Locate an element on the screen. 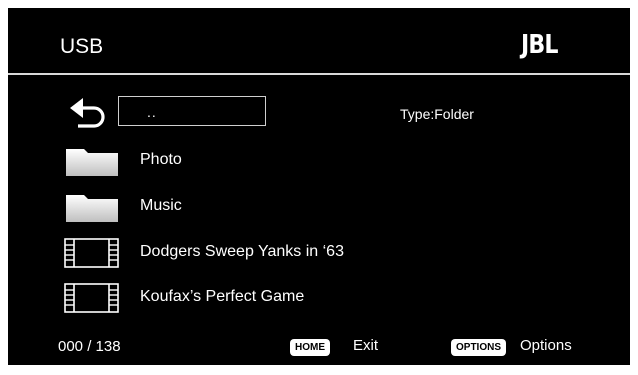  back-arrow-icon is located at coordinates (89, 112).